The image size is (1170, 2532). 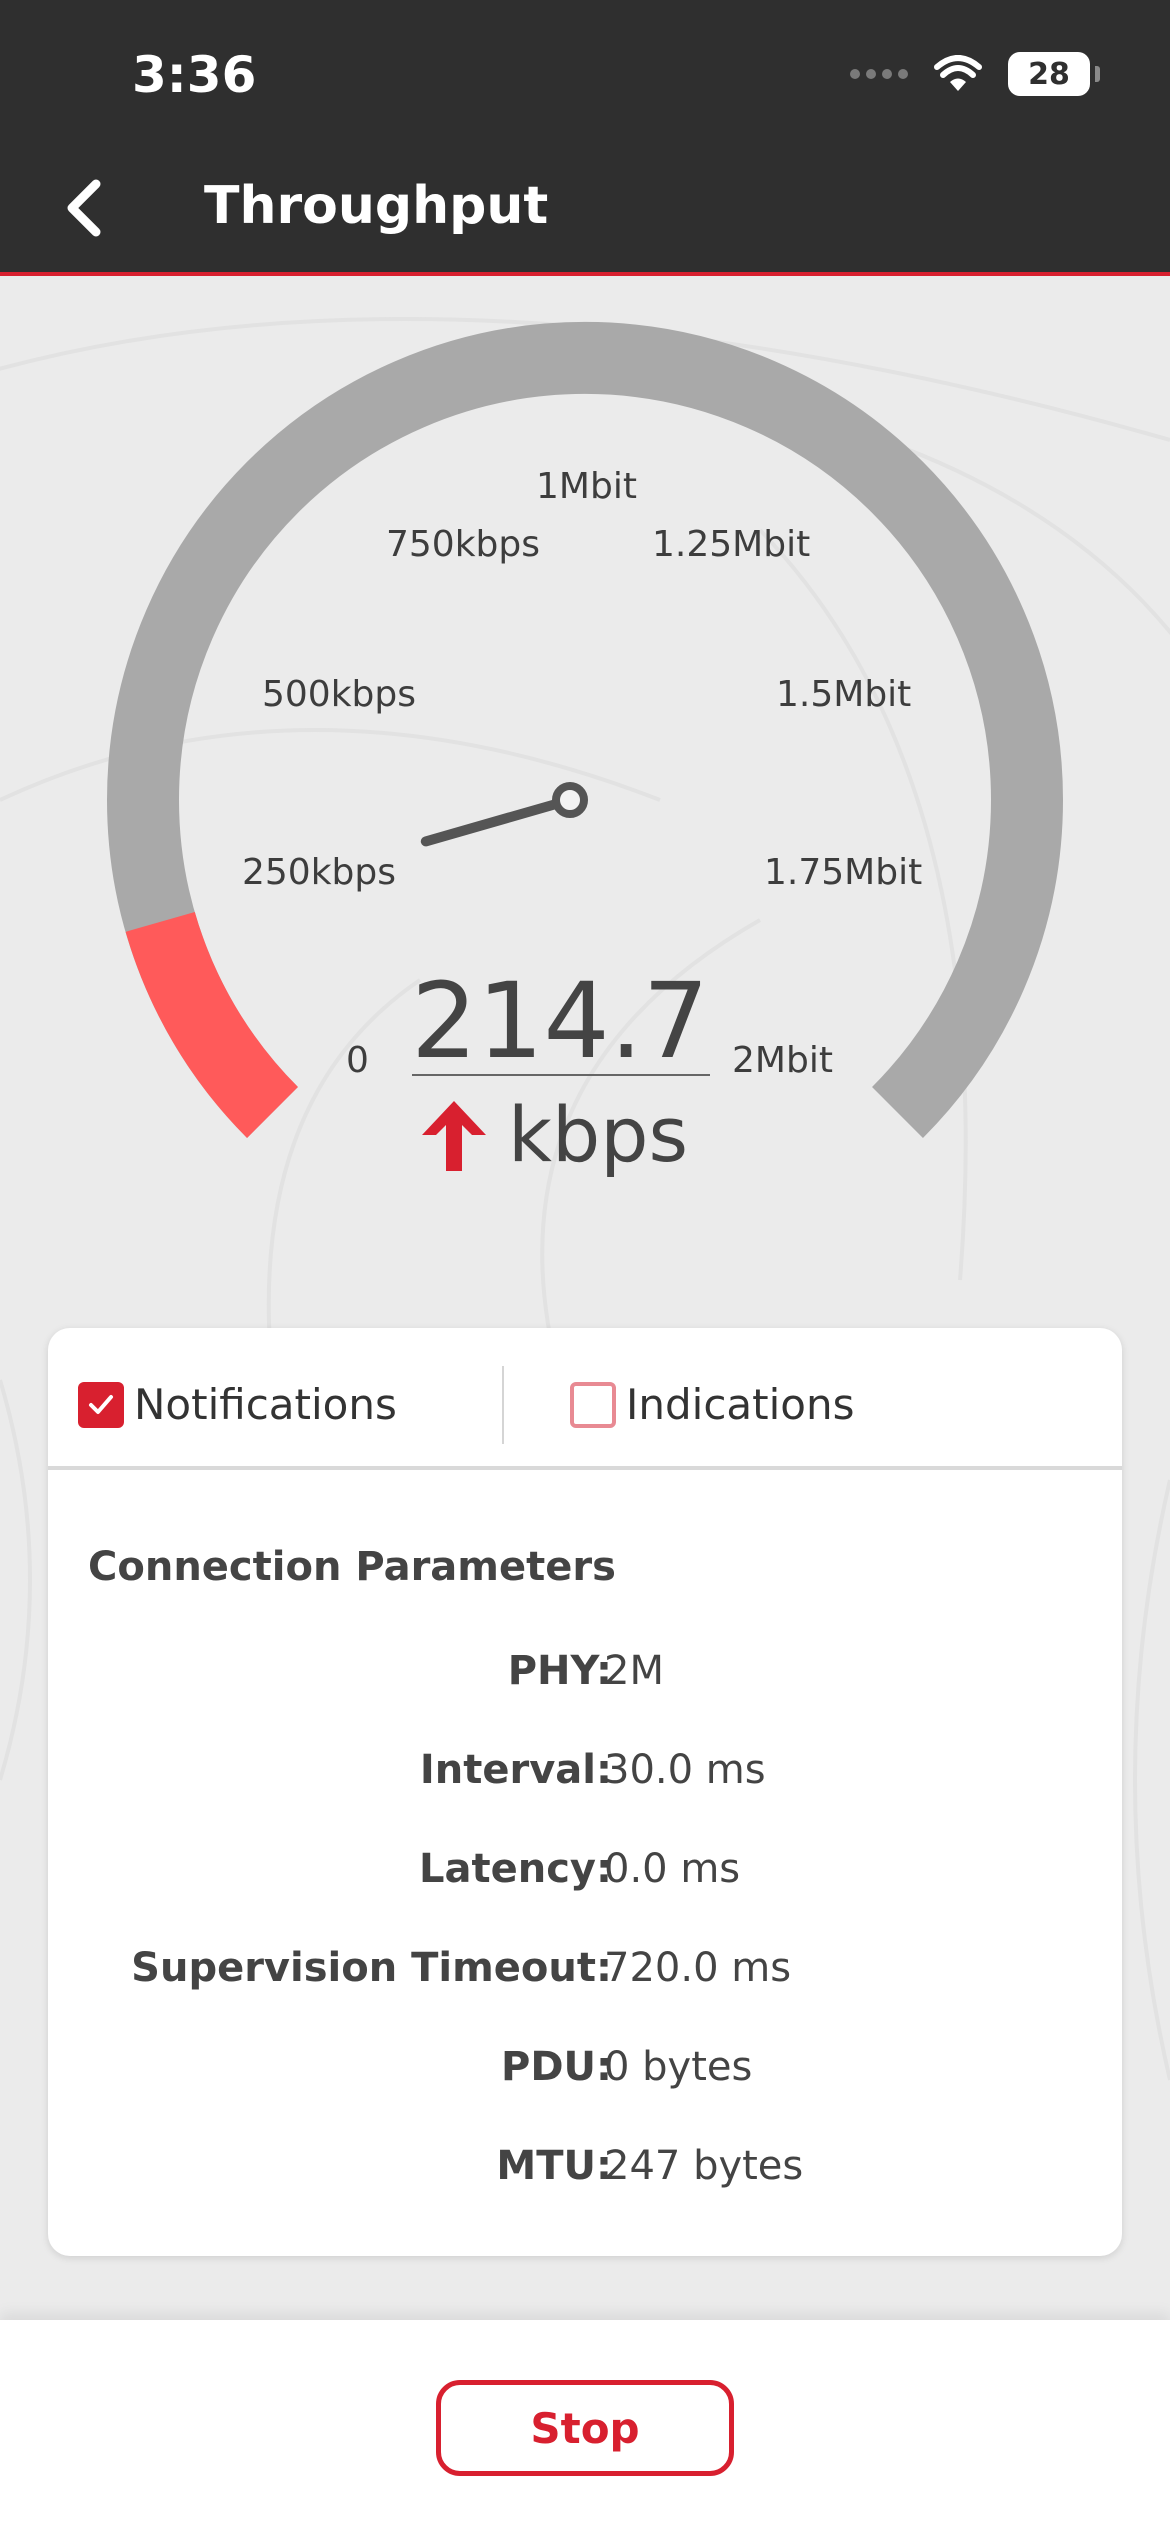 What do you see at coordinates (879, 74) in the screenshot?
I see `cellular-signal-icon` at bounding box center [879, 74].